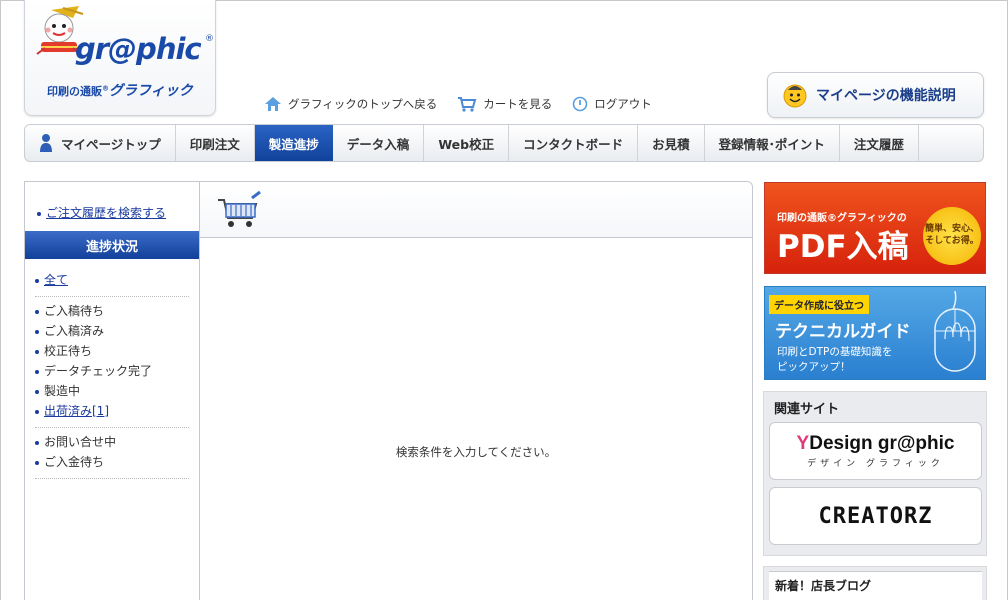 This screenshot has width=1008, height=600. Describe the element at coordinates (80, 442) in the screenshot. I see `status-item-label: お問い合せ中` at that location.